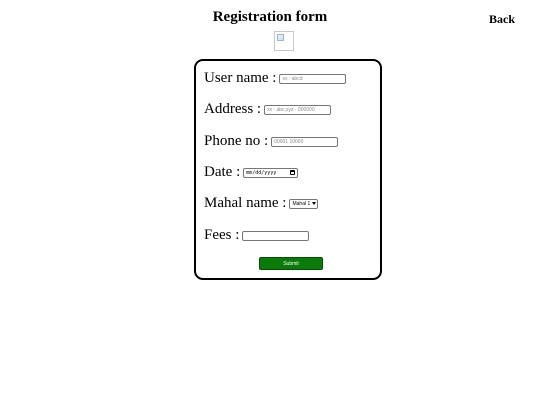 Image resolution: width=540 pixels, height=405 pixels. I want to click on fees-label: Fees :, so click(222, 235).